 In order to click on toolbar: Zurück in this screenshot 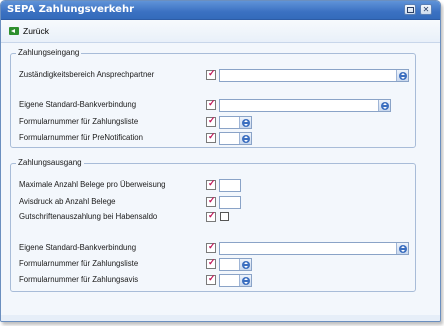, I will do `click(220, 31)`.